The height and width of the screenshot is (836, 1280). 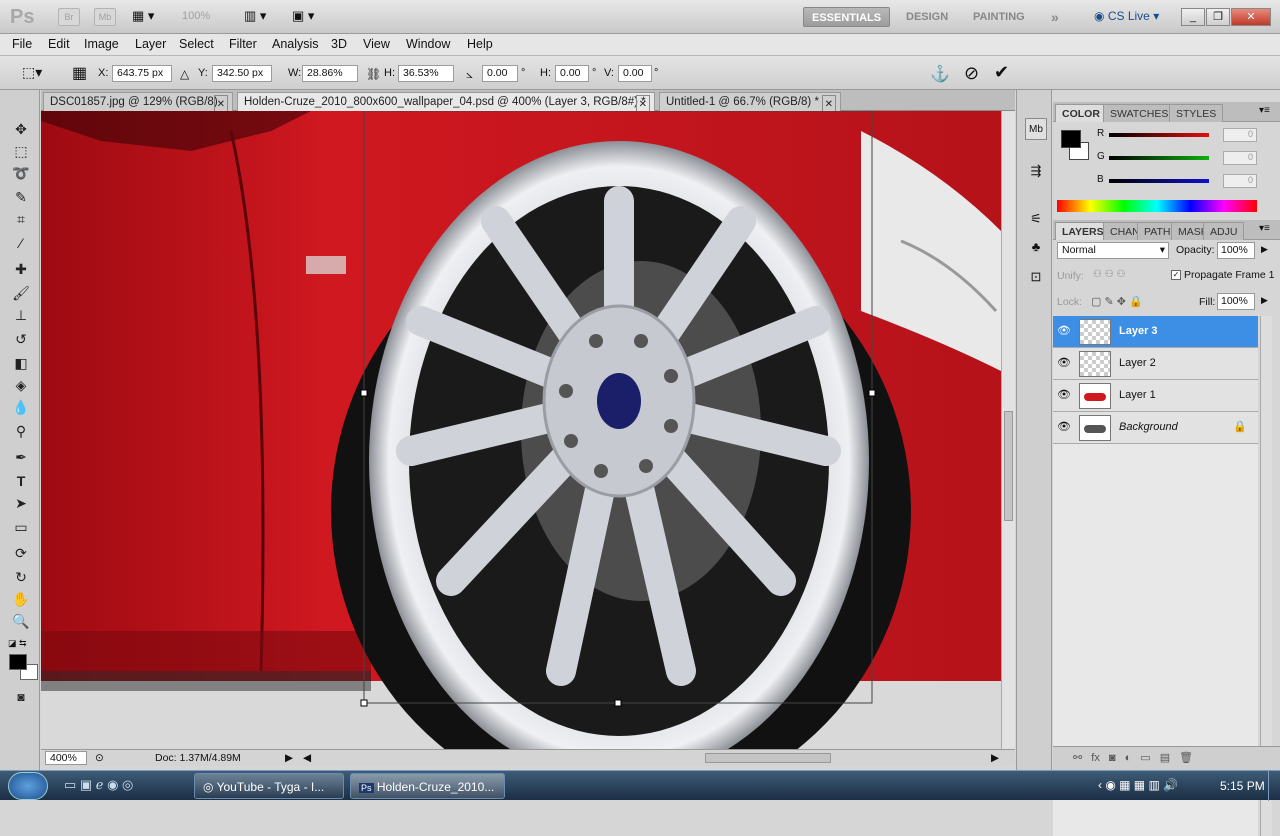 I want to click on width-field: 28.86%, so click(x=330, y=73).